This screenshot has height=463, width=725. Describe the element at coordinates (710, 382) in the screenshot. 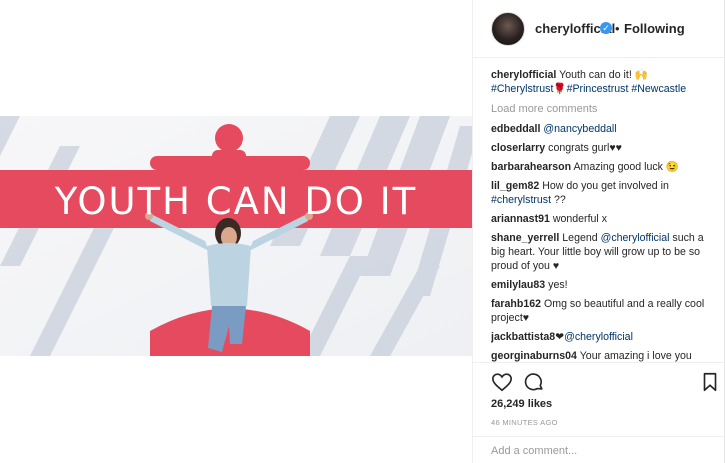

I see `bookmark-icon` at that location.